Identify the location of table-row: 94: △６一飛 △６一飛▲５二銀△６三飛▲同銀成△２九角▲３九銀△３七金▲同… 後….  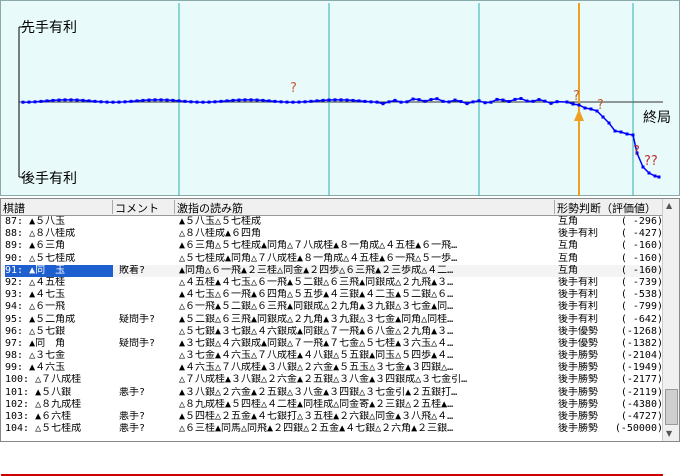
(332, 307).